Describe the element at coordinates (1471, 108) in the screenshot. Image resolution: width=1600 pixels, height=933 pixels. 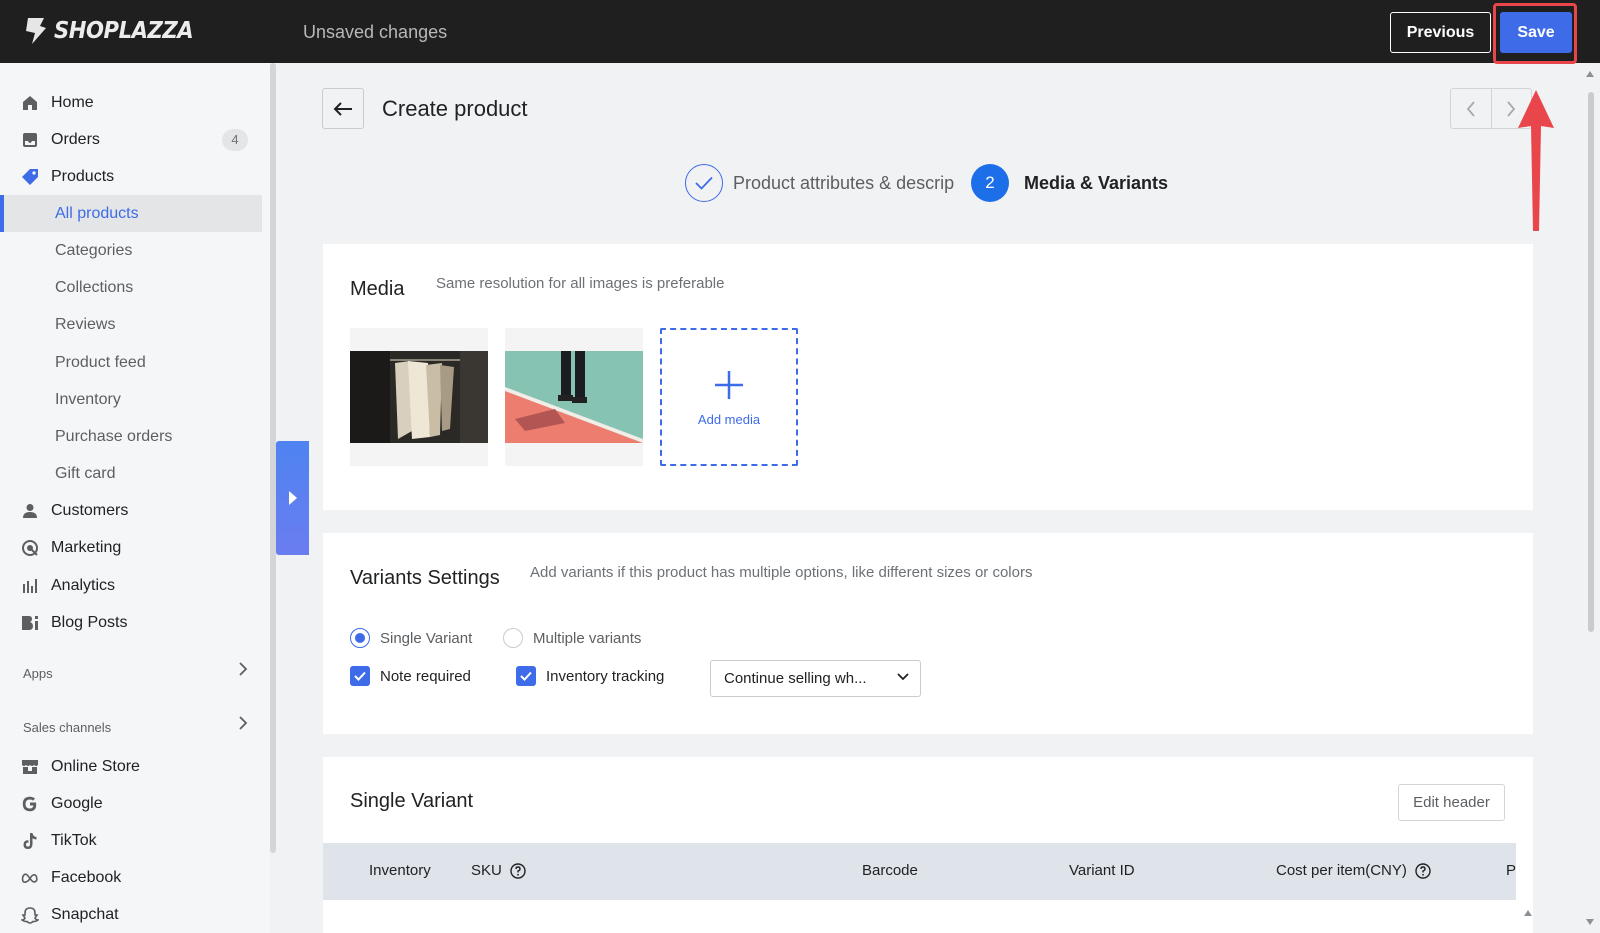
I see `previous-page-button` at that location.